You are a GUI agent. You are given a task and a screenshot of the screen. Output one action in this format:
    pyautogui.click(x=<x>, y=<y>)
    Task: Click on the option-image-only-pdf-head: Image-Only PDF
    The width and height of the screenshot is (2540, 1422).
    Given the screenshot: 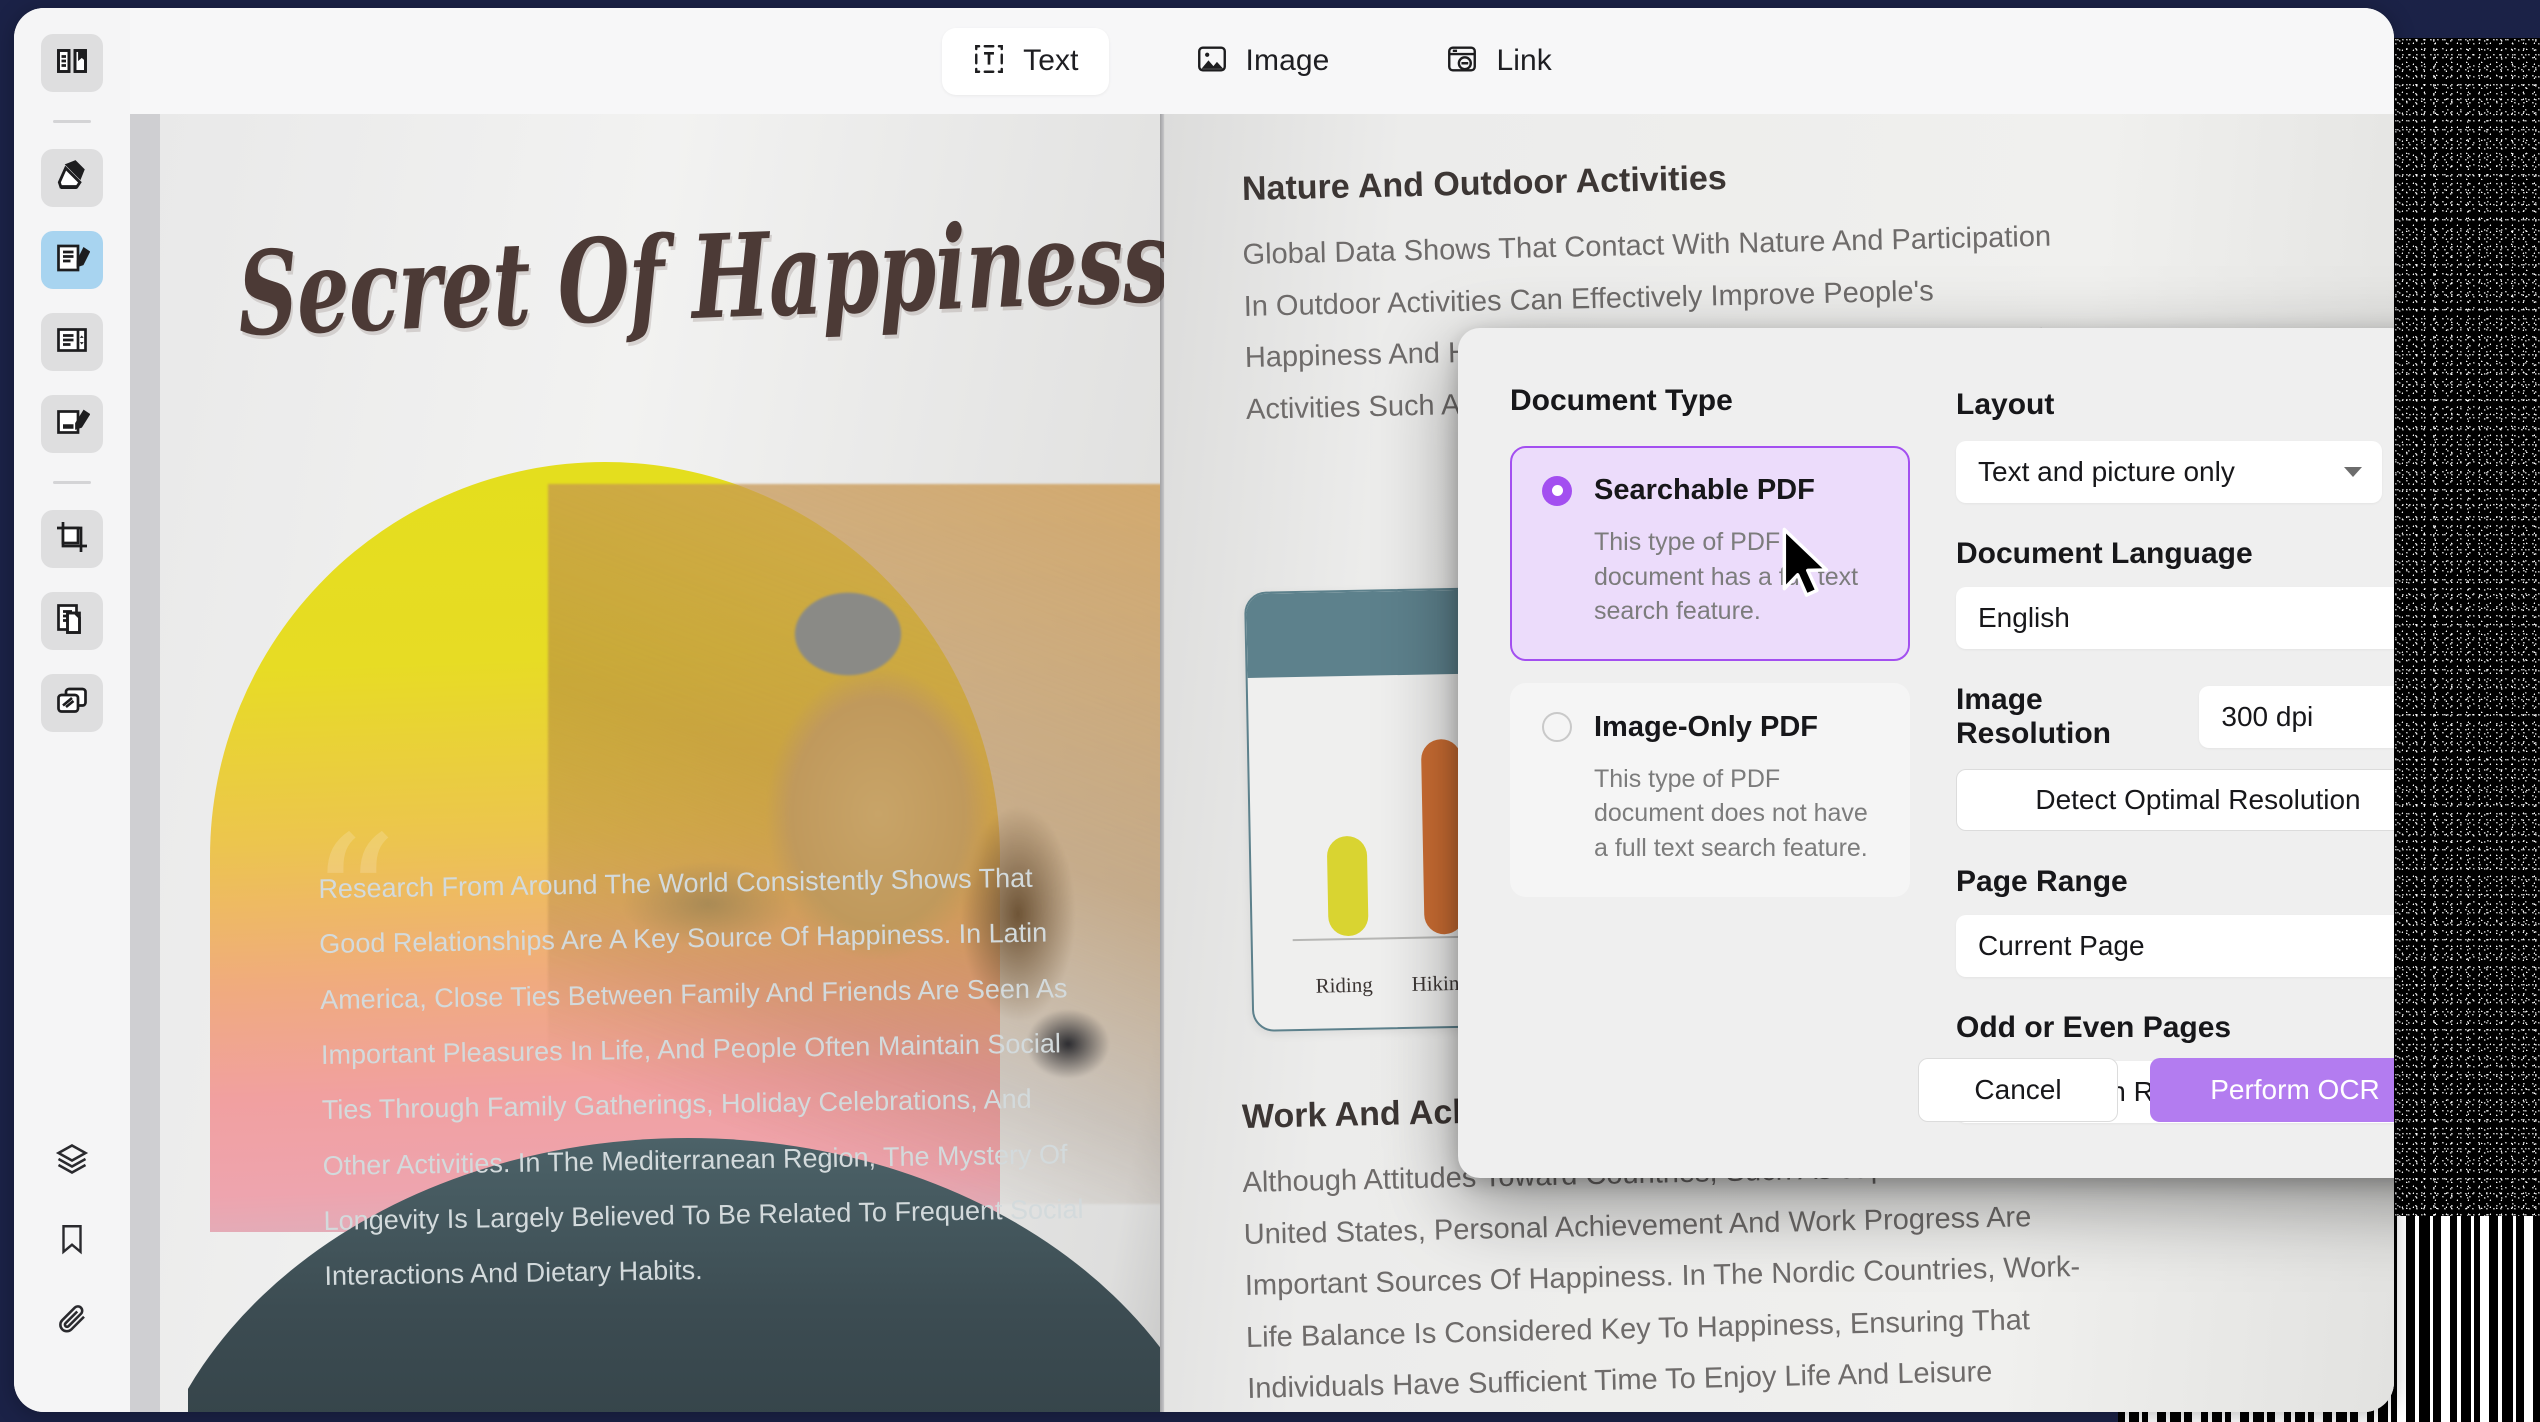 What is the action you would take?
    pyautogui.click(x=1710, y=727)
    